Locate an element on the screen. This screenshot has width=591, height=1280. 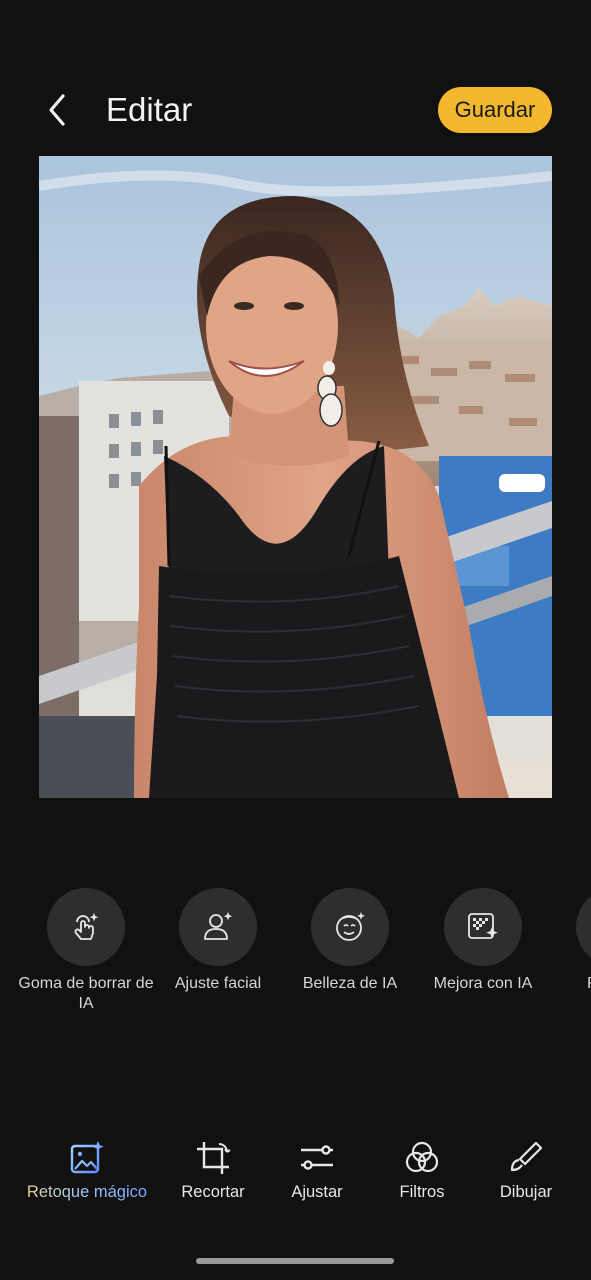
nav-draw: Dibujar is located at coordinates (523, 1170).